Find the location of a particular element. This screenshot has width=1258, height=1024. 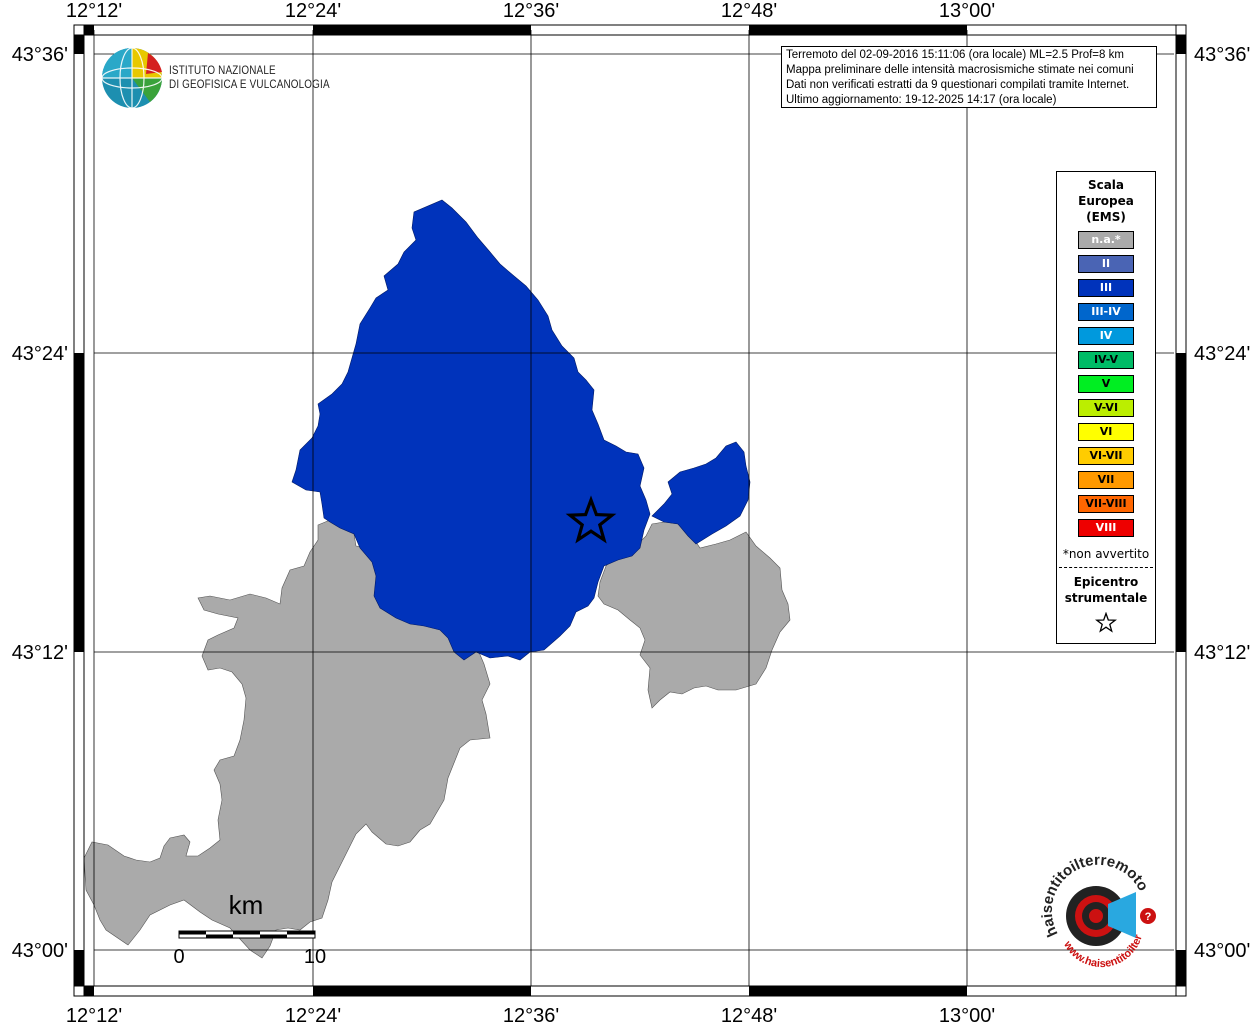

lon-label-bottom: 12°48' is located at coordinates (749, 1014).